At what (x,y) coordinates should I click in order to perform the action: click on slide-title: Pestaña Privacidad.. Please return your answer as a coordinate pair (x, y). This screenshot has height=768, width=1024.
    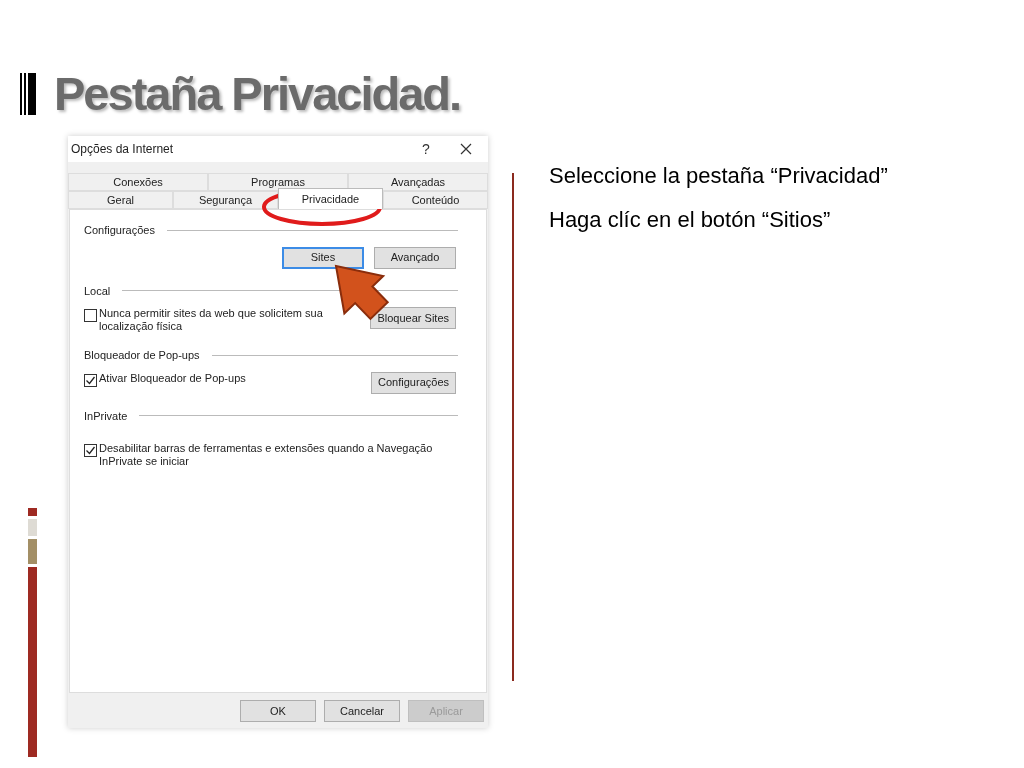
    Looking at the image, I should click on (257, 93).